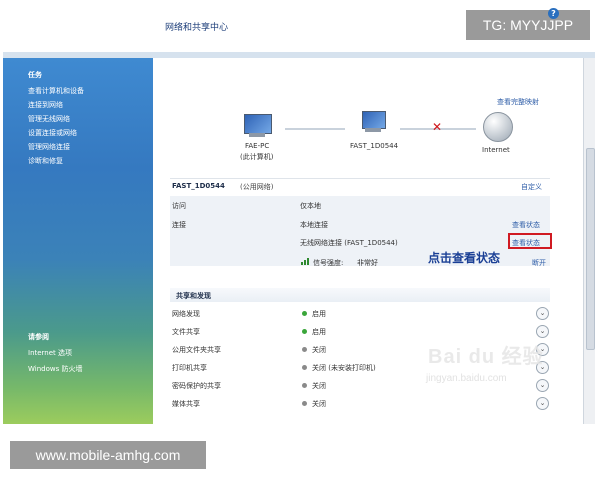 The height and width of the screenshot is (480, 600). Describe the element at coordinates (498, 127) in the screenshot. I see `internet-globe-icon` at that location.